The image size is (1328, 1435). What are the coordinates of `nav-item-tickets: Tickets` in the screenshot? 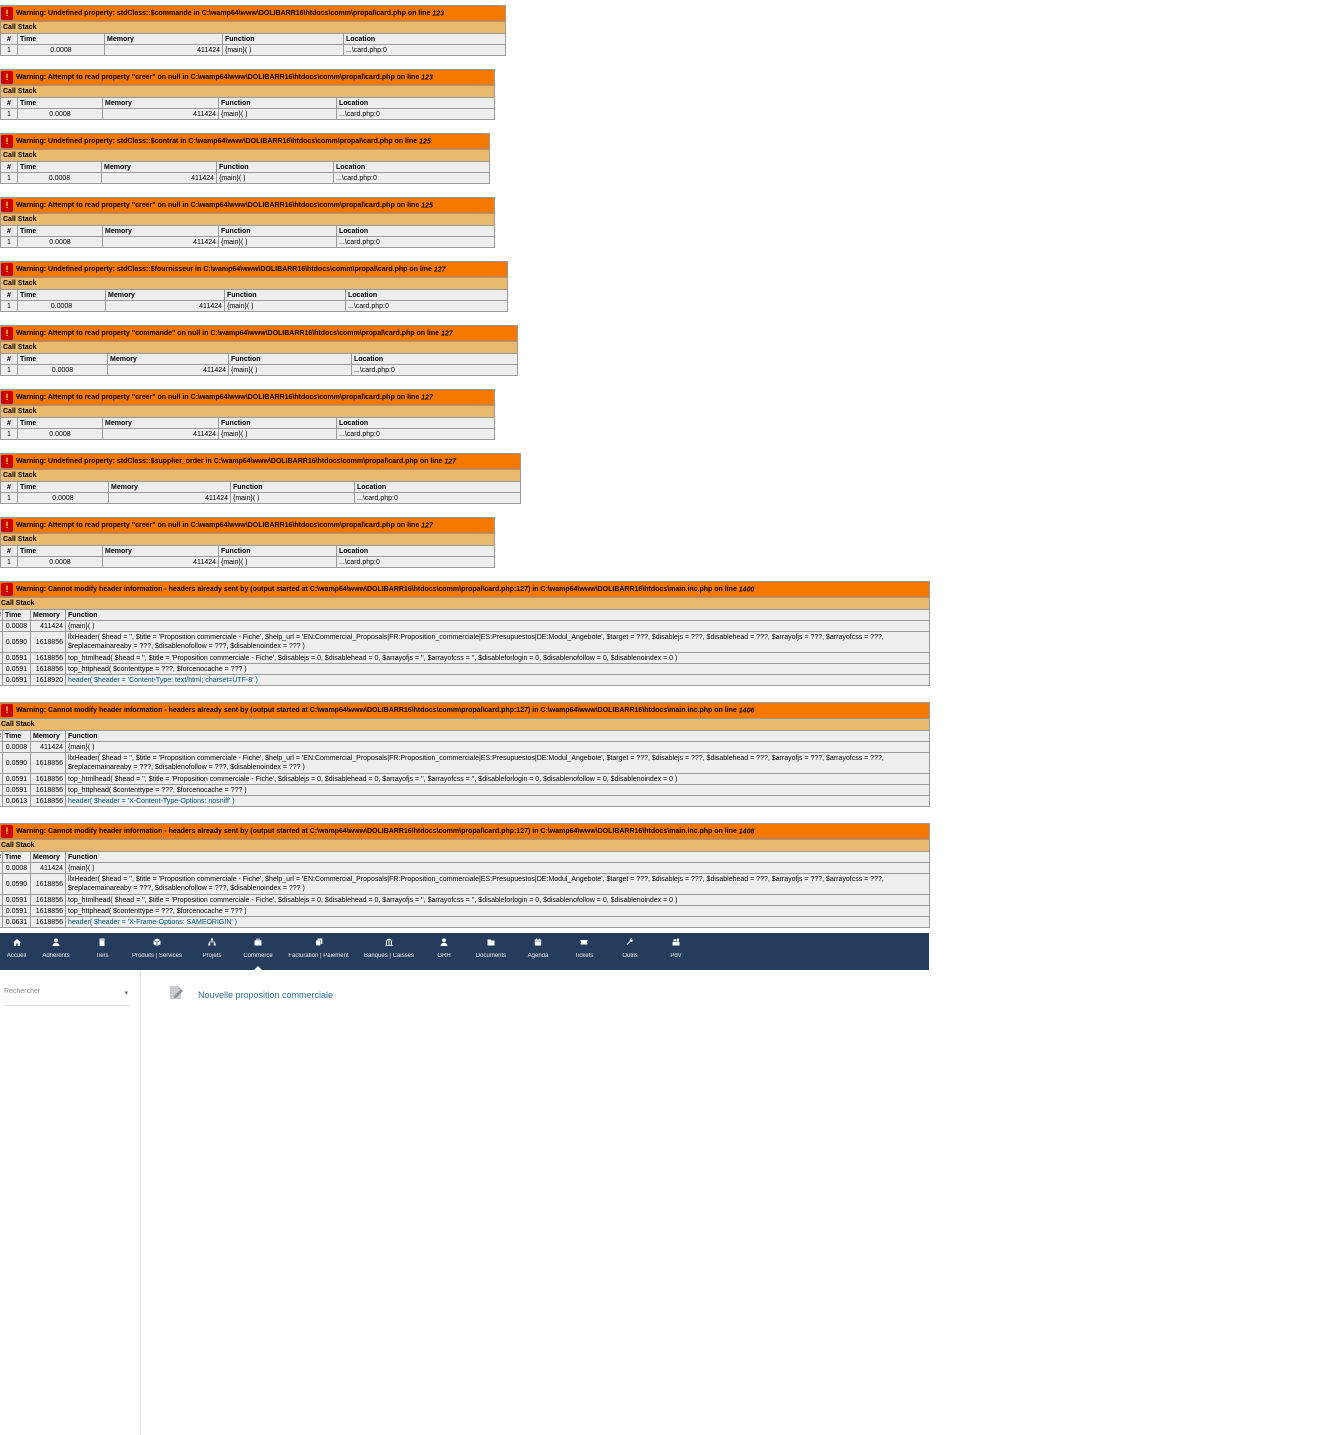 It's located at (584, 951).